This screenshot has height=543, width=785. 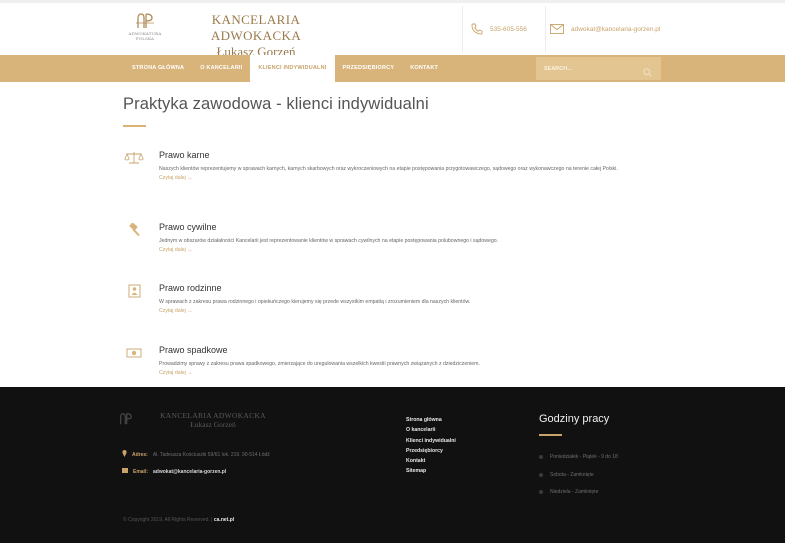 What do you see at coordinates (134, 158) in the screenshot?
I see `scales-icon` at bounding box center [134, 158].